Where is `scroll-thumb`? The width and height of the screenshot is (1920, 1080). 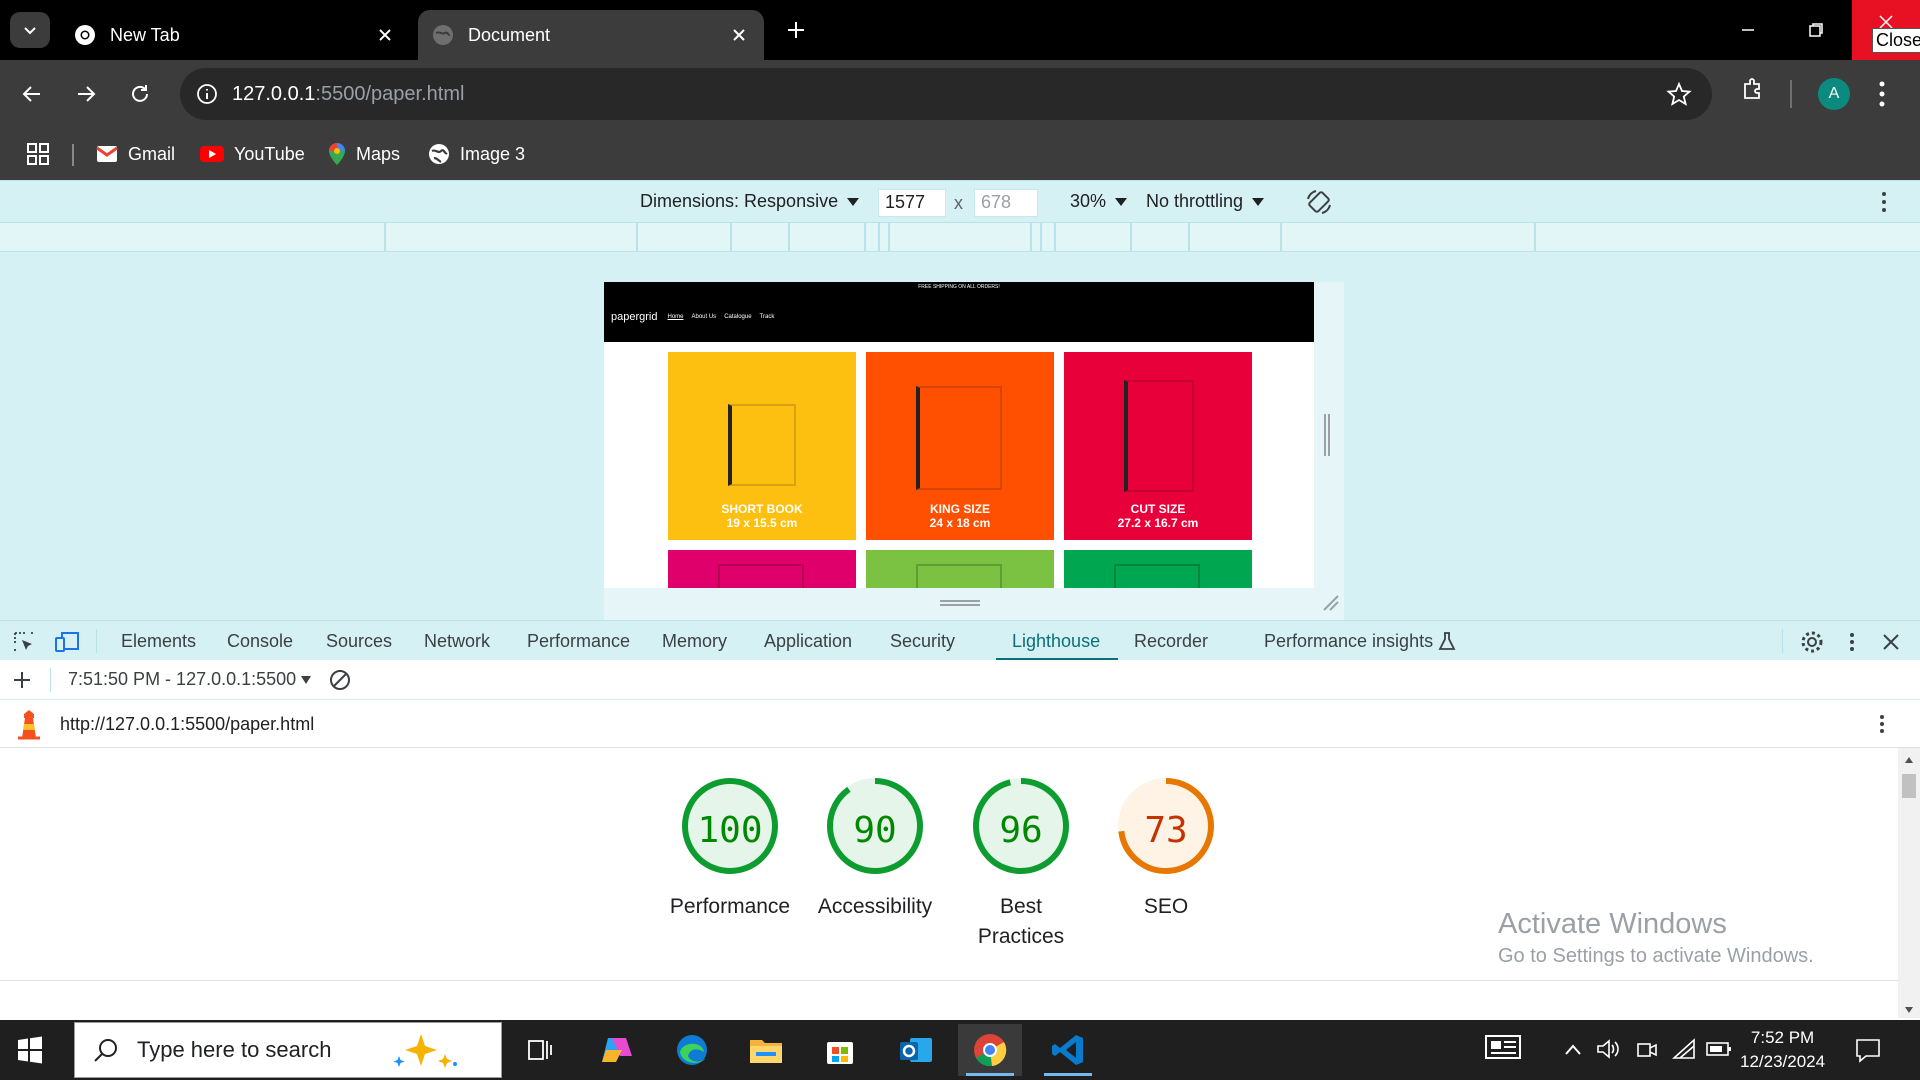 scroll-thumb is located at coordinates (1909, 786).